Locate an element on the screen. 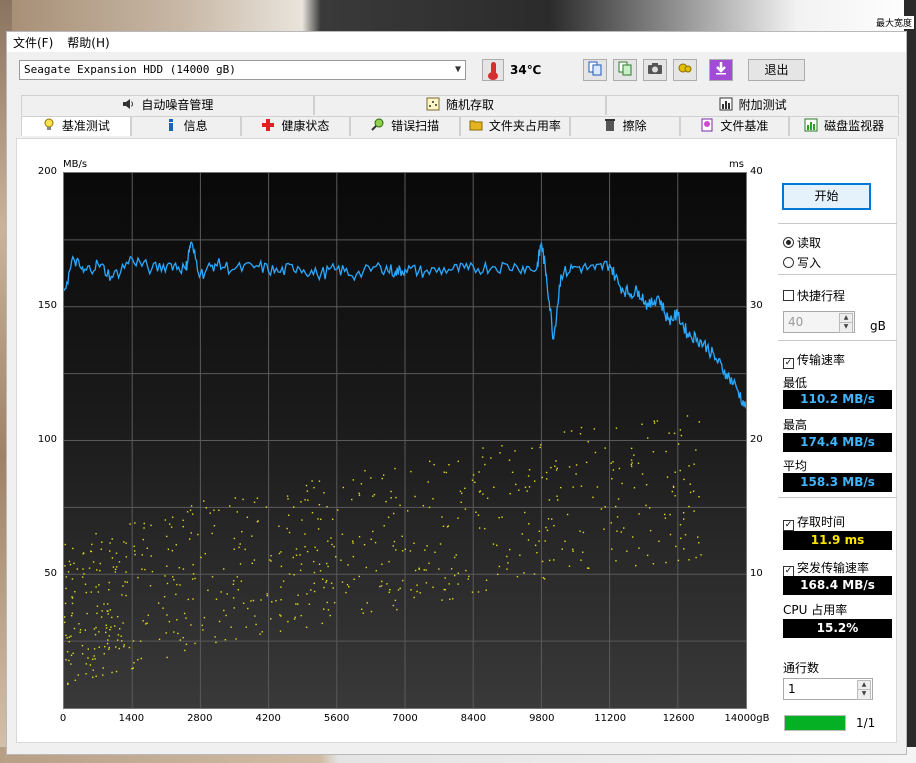 The image size is (916, 763). quick-stroke-input: 40 ▲ ▼ is located at coordinates (819, 322).